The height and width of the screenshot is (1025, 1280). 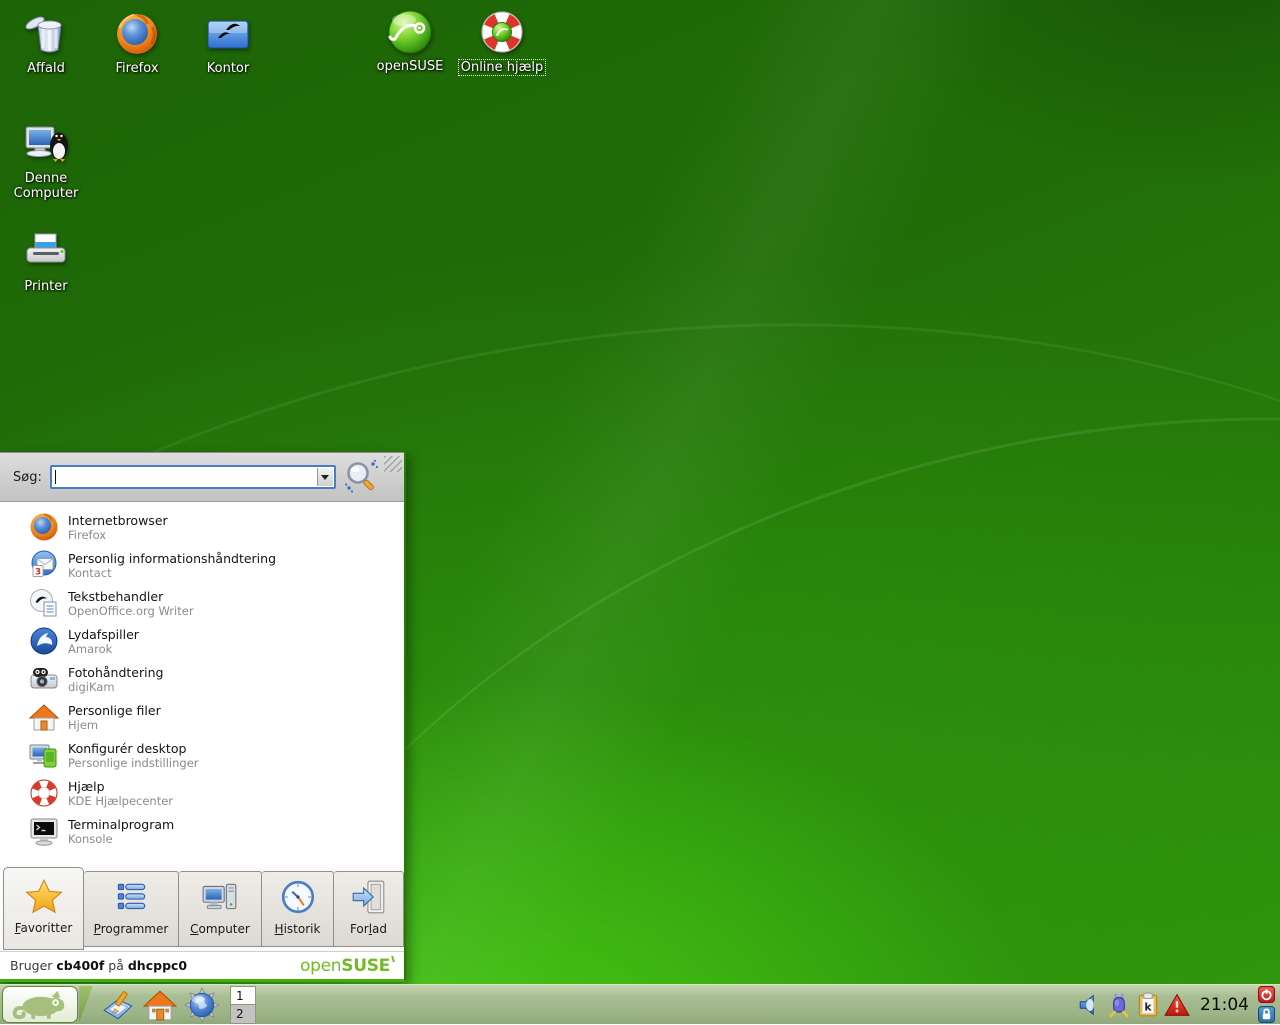 What do you see at coordinates (133, 748) in the screenshot?
I see `item-title: Konfigurér desktop` at bounding box center [133, 748].